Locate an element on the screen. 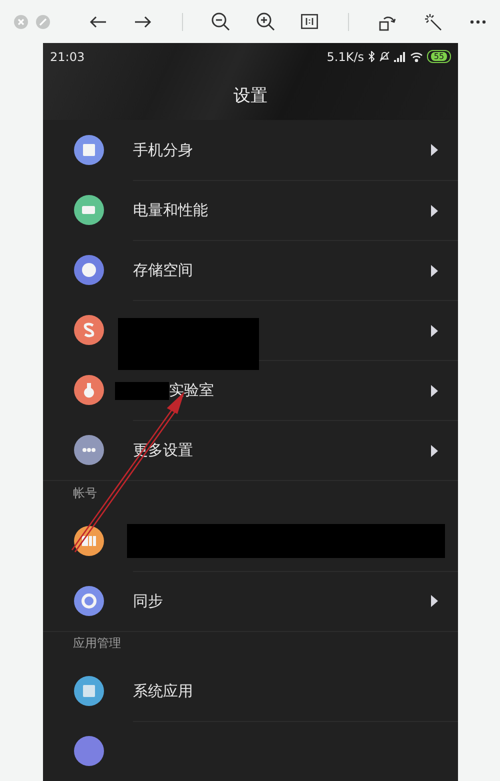 The image size is (500, 781). forward-arrow-icon is located at coordinates (143, 21).